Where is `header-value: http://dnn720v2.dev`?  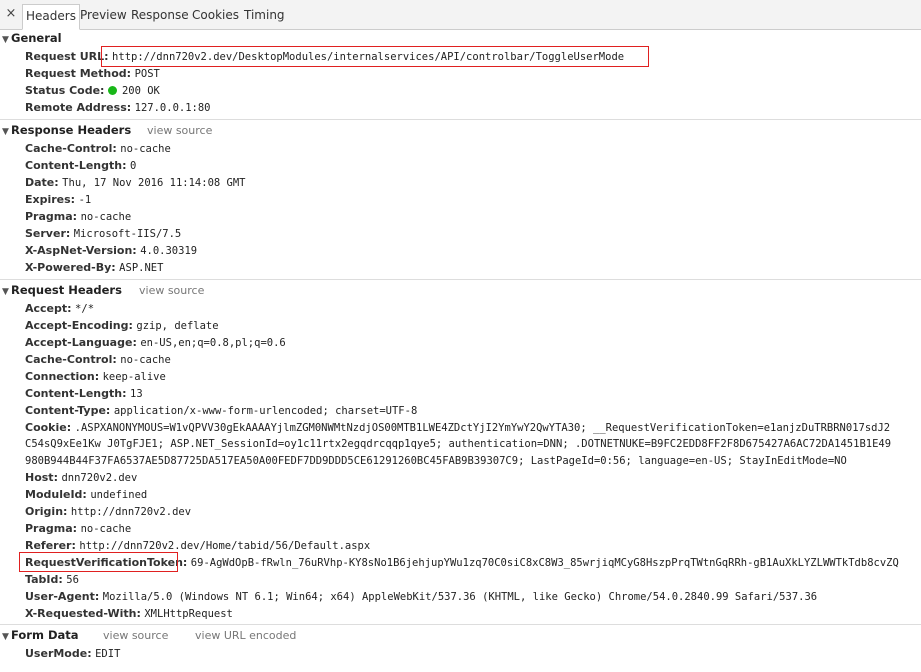
header-value: http://dnn720v2.dev is located at coordinates (131, 512).